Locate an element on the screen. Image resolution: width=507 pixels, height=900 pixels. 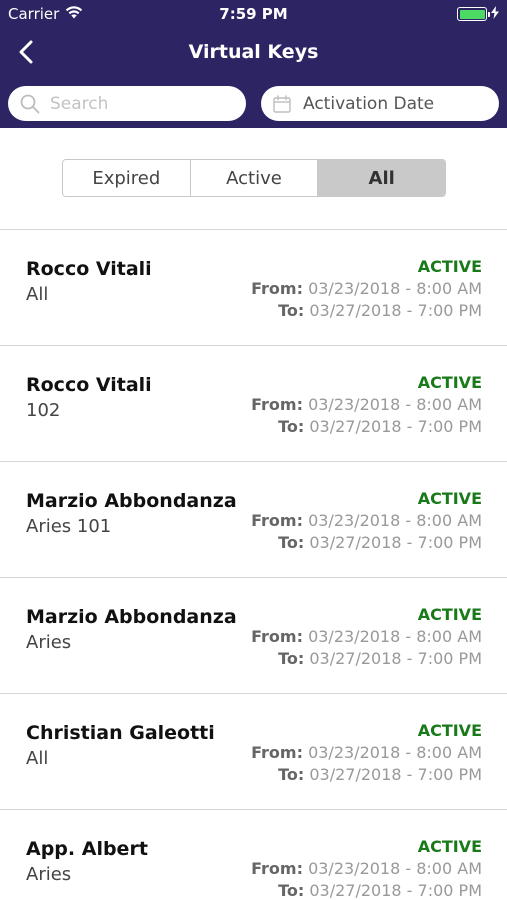
page-title: Virtual Keys is located at coordinates (253, 52).